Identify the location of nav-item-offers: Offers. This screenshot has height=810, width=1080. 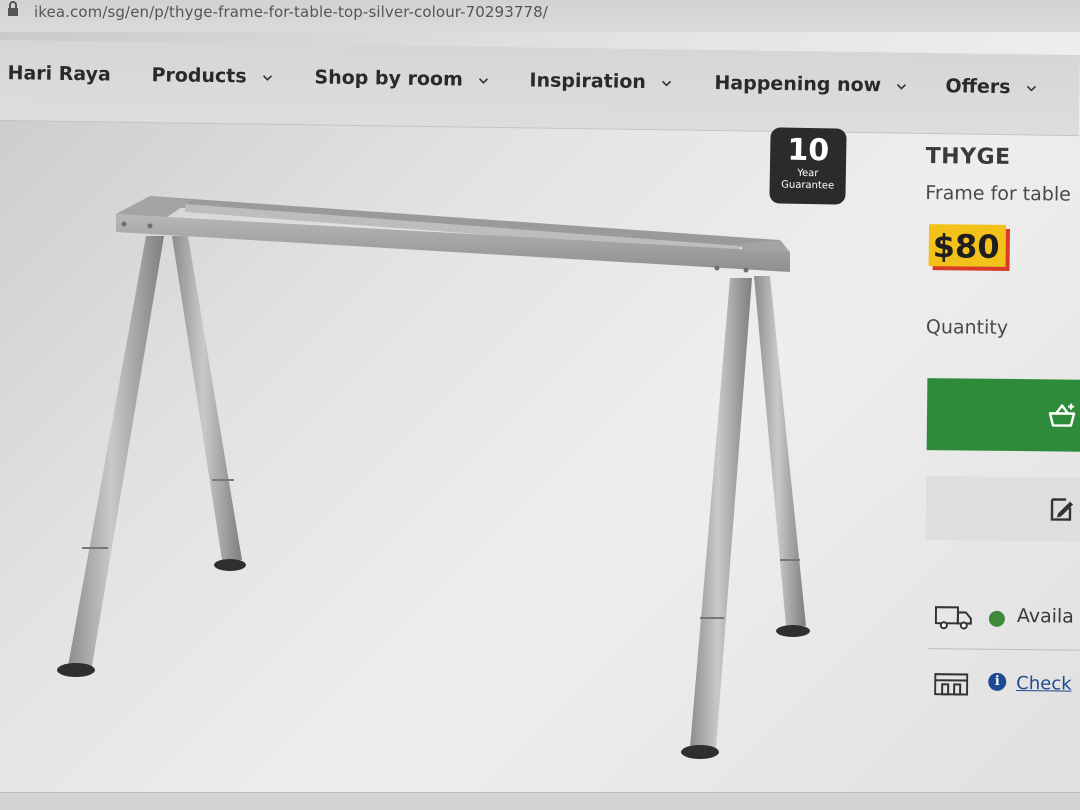
(991, 86).